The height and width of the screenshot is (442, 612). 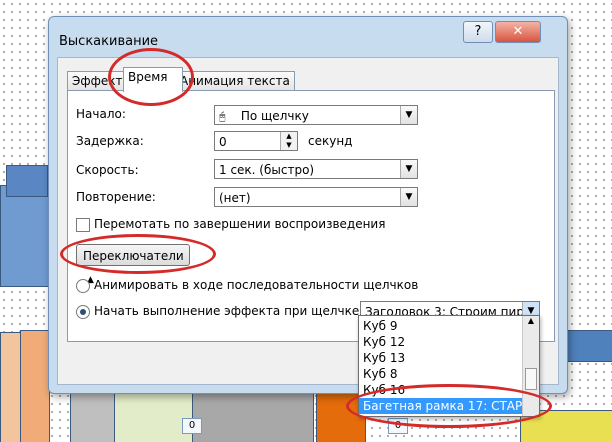 What do you see at coordinates (223, 142) in the screenshot?
I see `delay-value: 0` at bounding box center [223, 142].